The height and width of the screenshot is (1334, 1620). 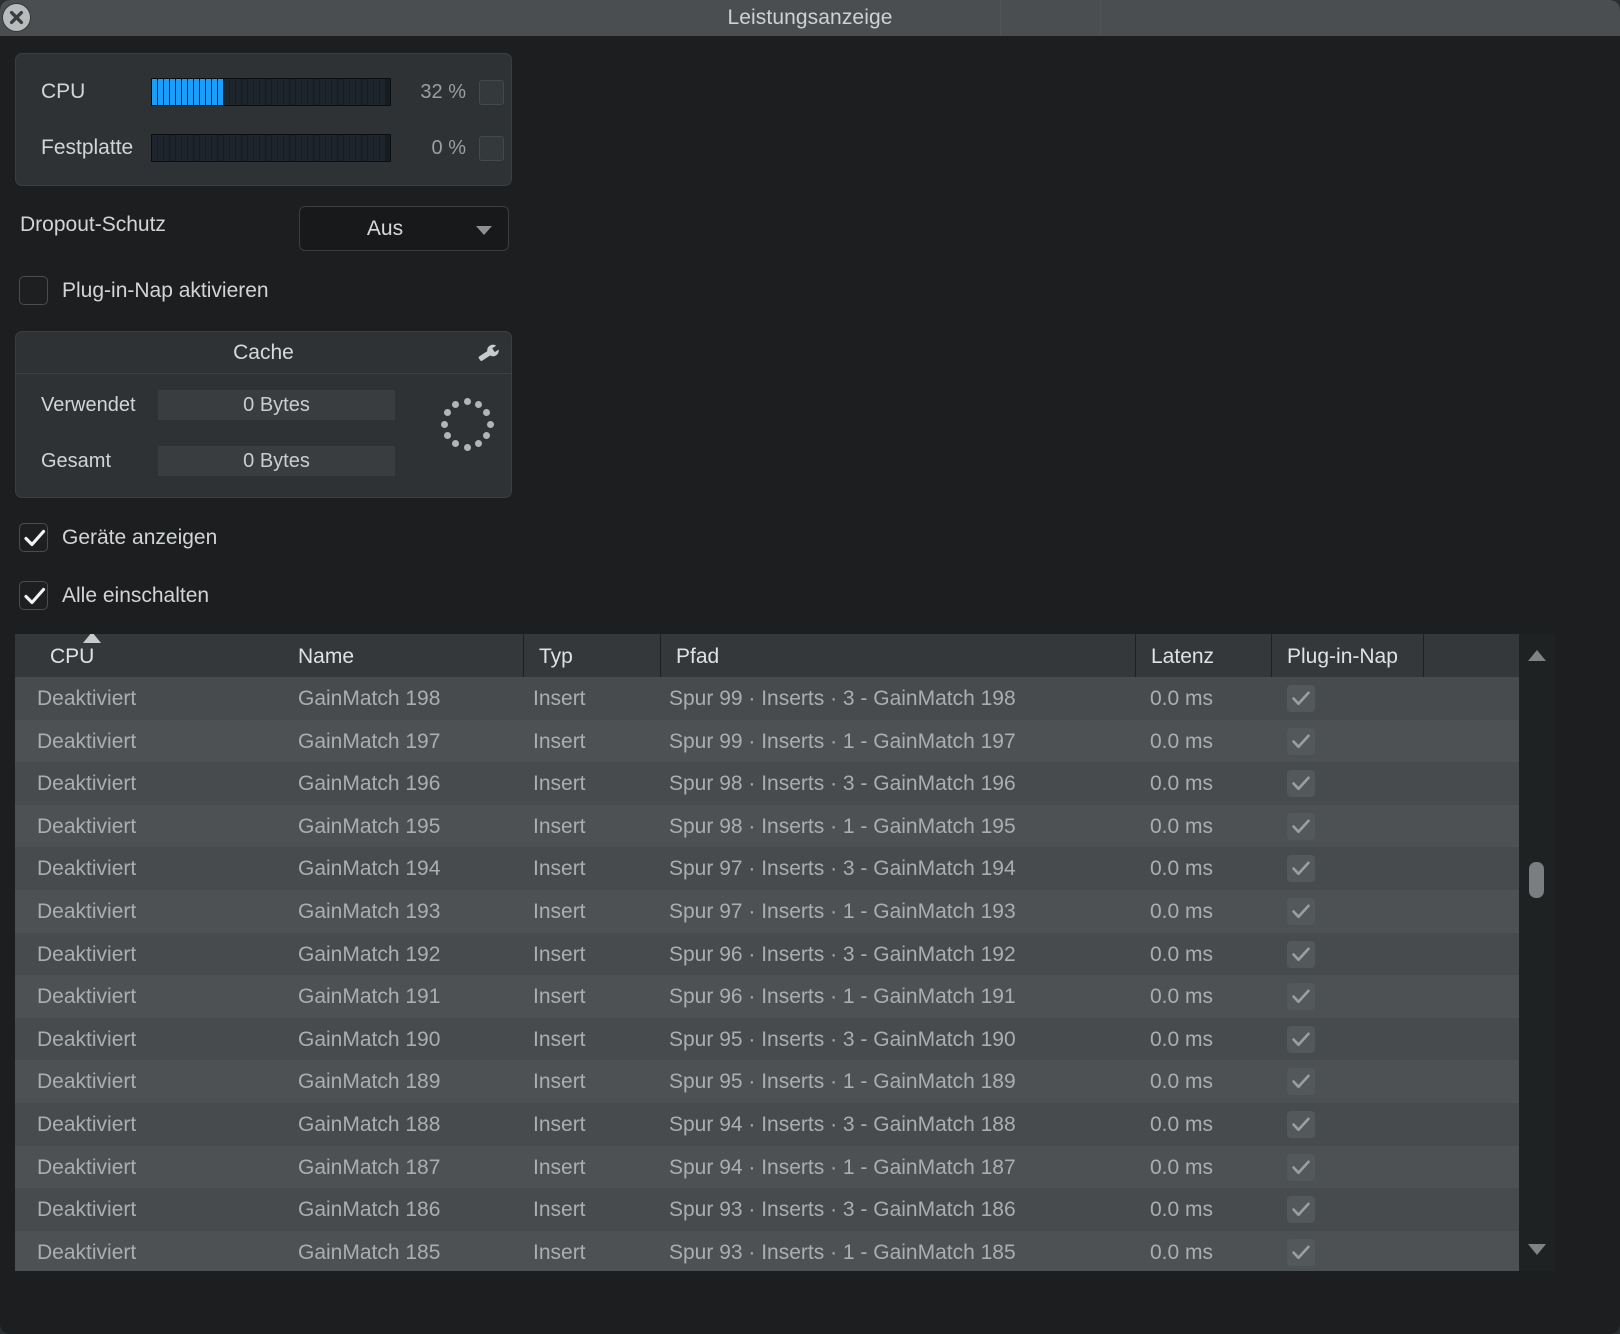 I want to click on cell-name: GainMatch 195, so click(x=369, y=826).